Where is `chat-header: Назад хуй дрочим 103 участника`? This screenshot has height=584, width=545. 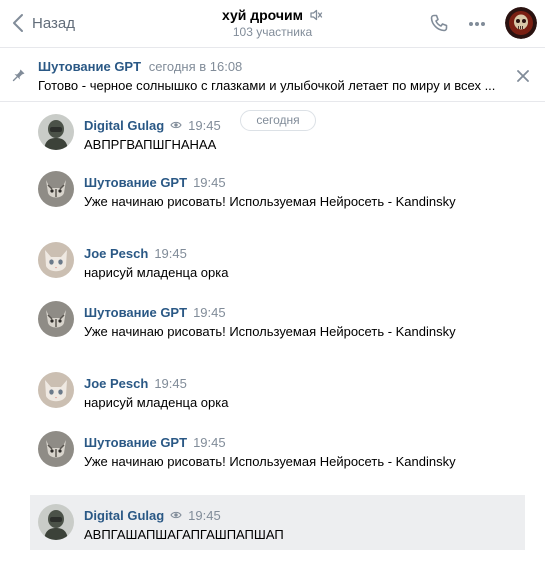 chat-header: Назад хуй дрочим 103 участника is located at coordinates (272, 24).